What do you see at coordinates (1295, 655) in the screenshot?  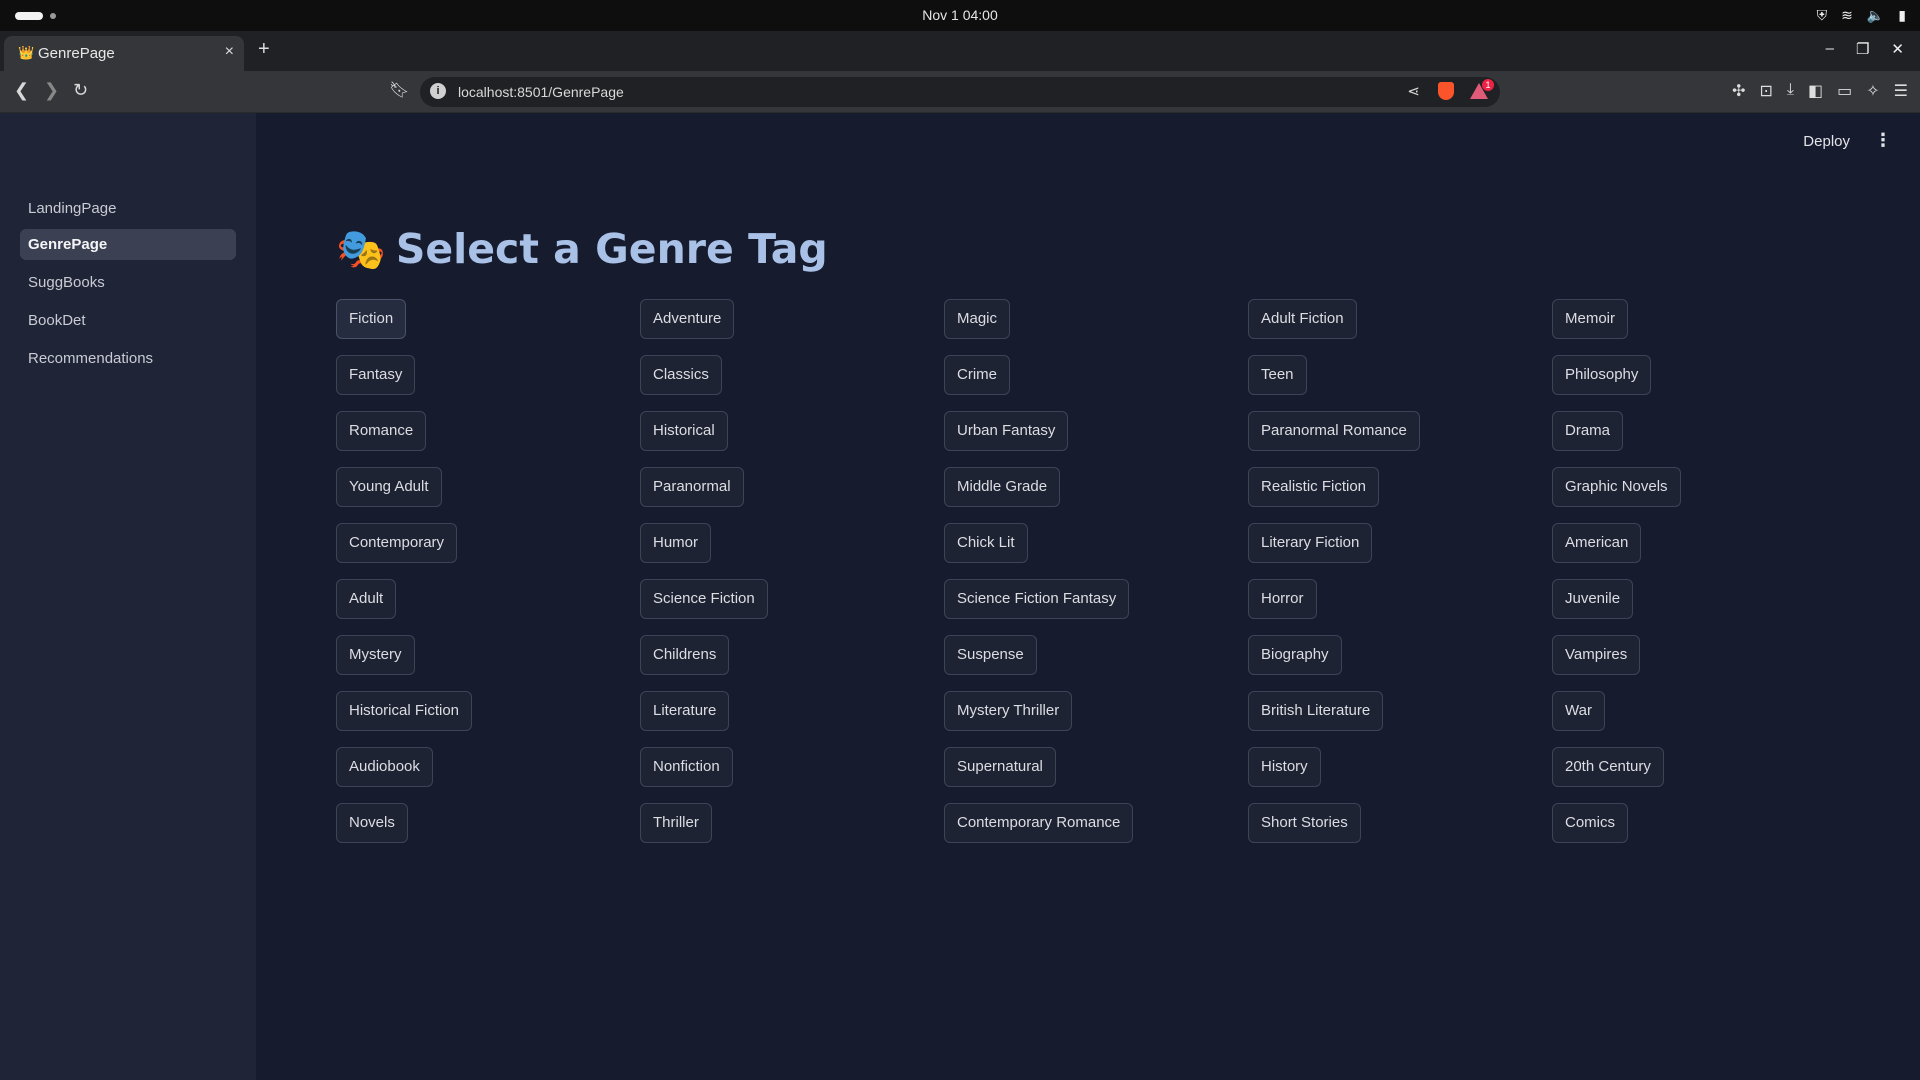 I see `genre-tag-button: Biography` at bounding box center [1295, 655].